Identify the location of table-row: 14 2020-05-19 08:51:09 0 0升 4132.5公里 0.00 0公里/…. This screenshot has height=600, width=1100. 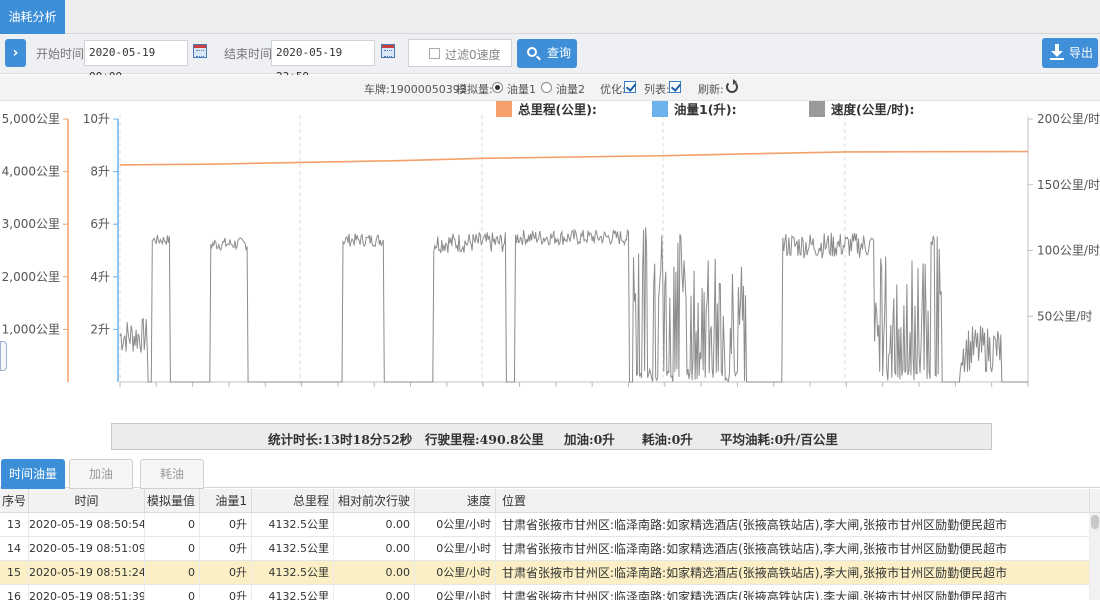
(545, 549).